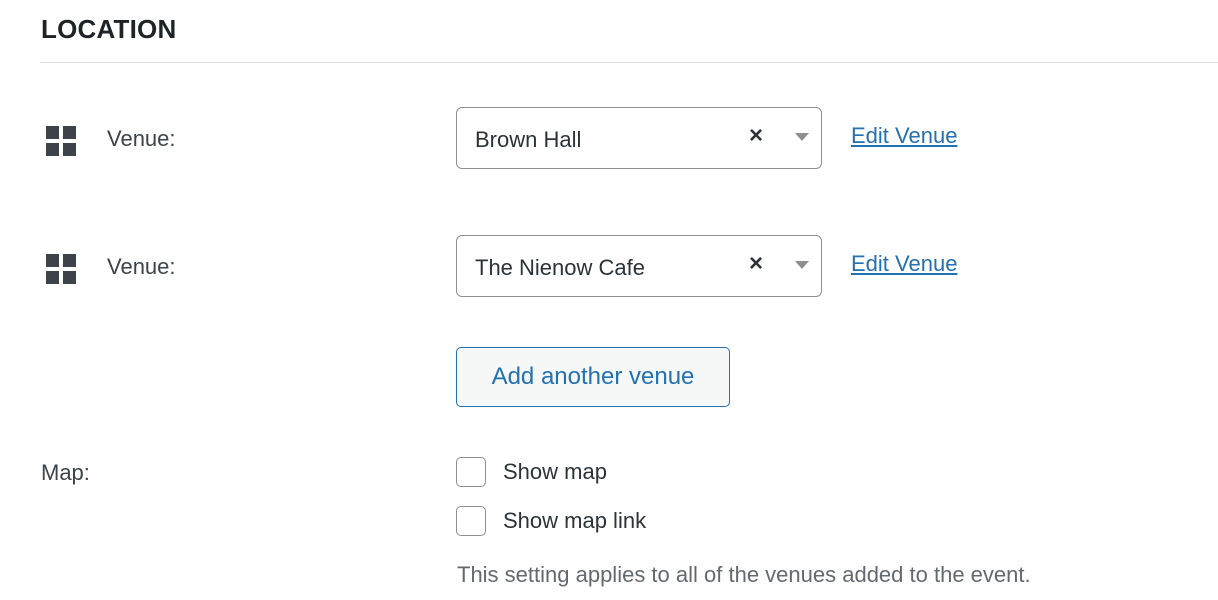 The image size is (1218, 600). I want to click on show-map-link-checkbox, so click(471, 521).